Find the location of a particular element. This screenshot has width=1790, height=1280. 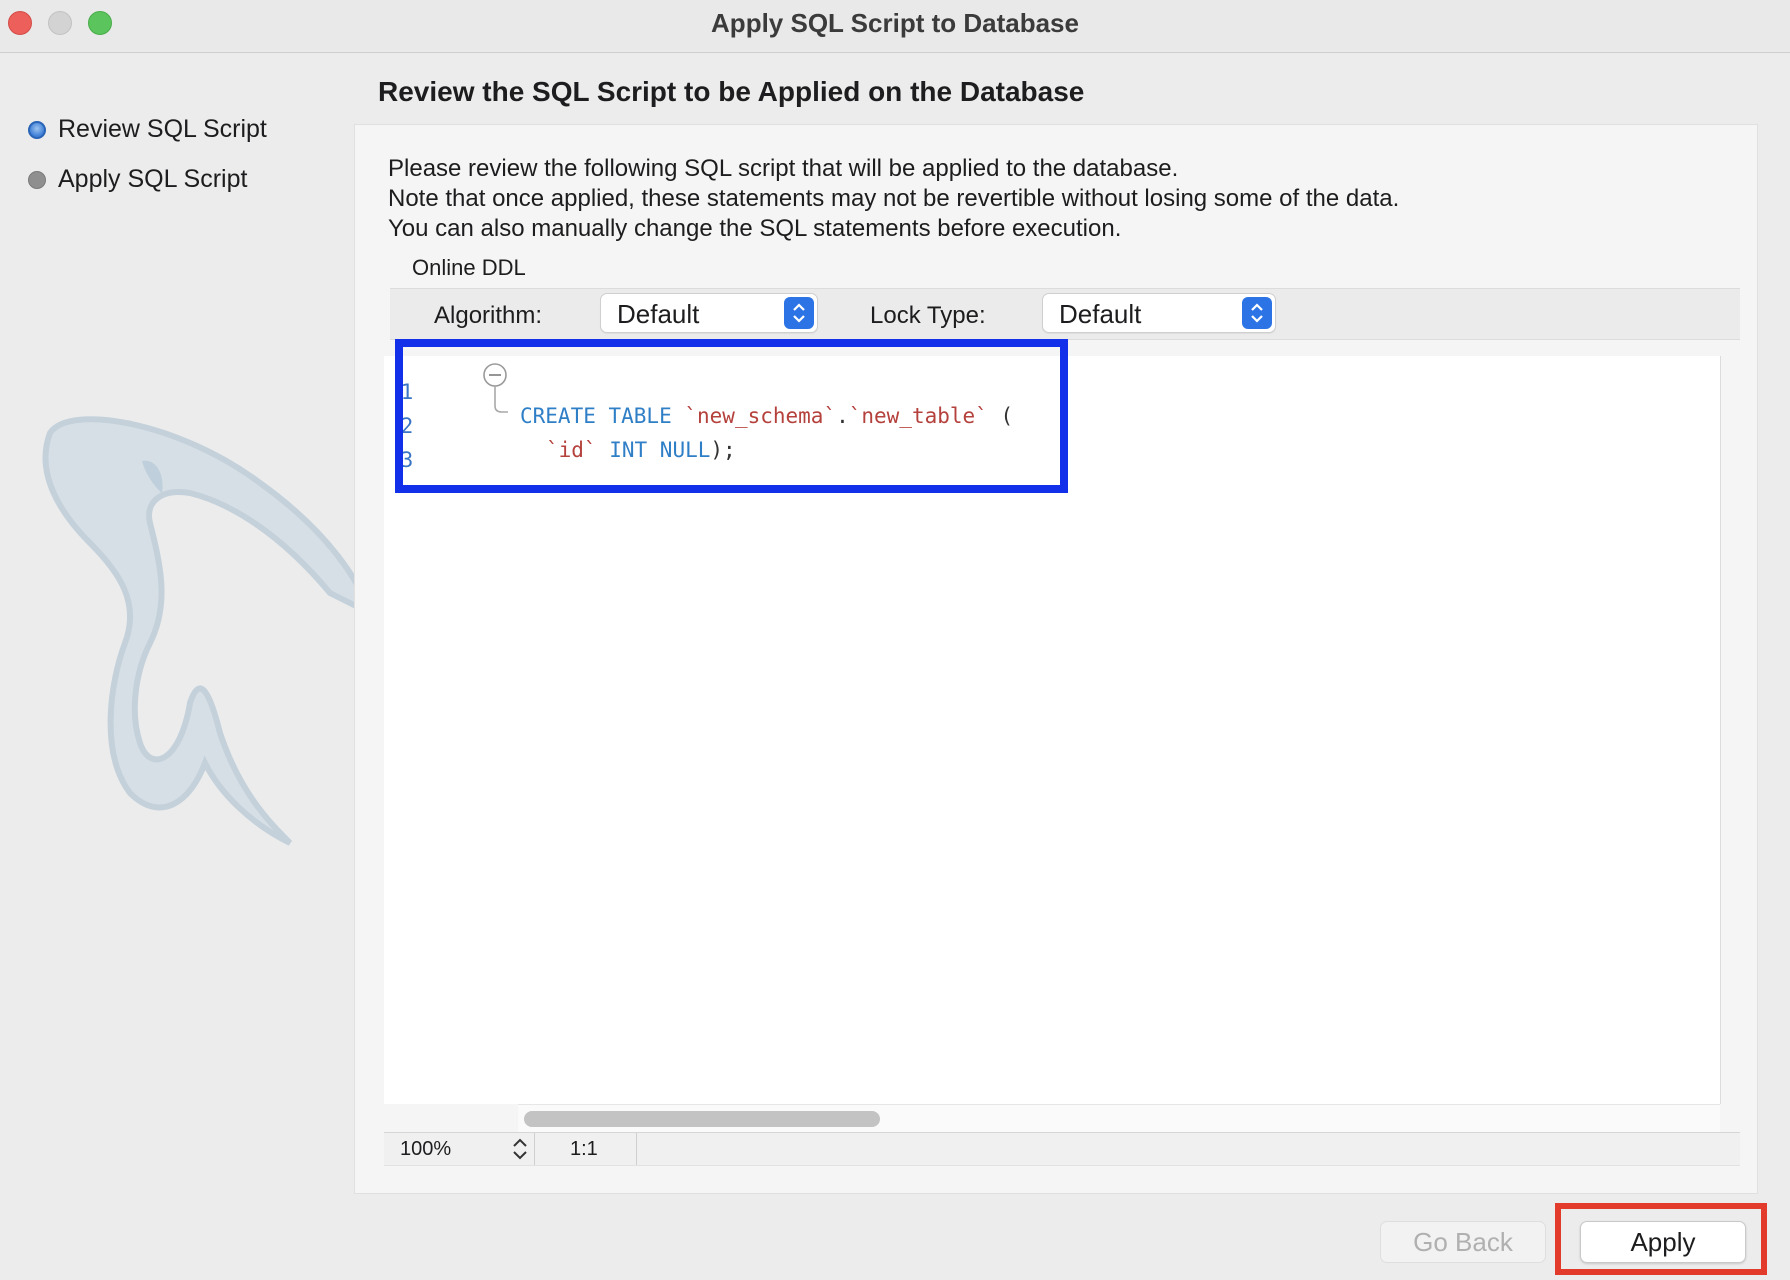

mysql-dolphin-watermark-icon is located at coordinates (209, 631).